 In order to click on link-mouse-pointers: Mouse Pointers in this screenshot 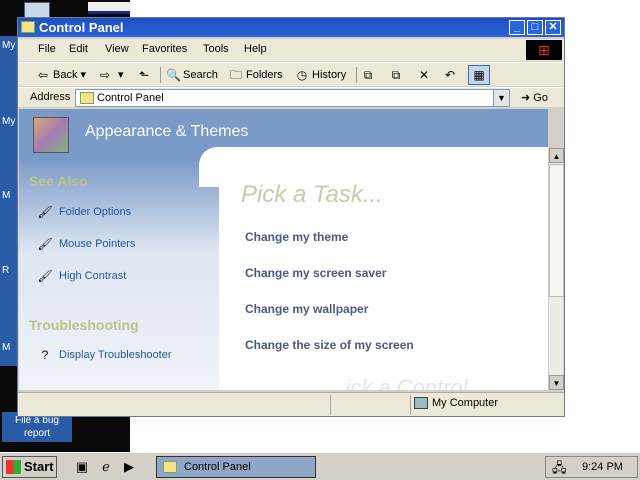, I will do `click(97, 244)`.